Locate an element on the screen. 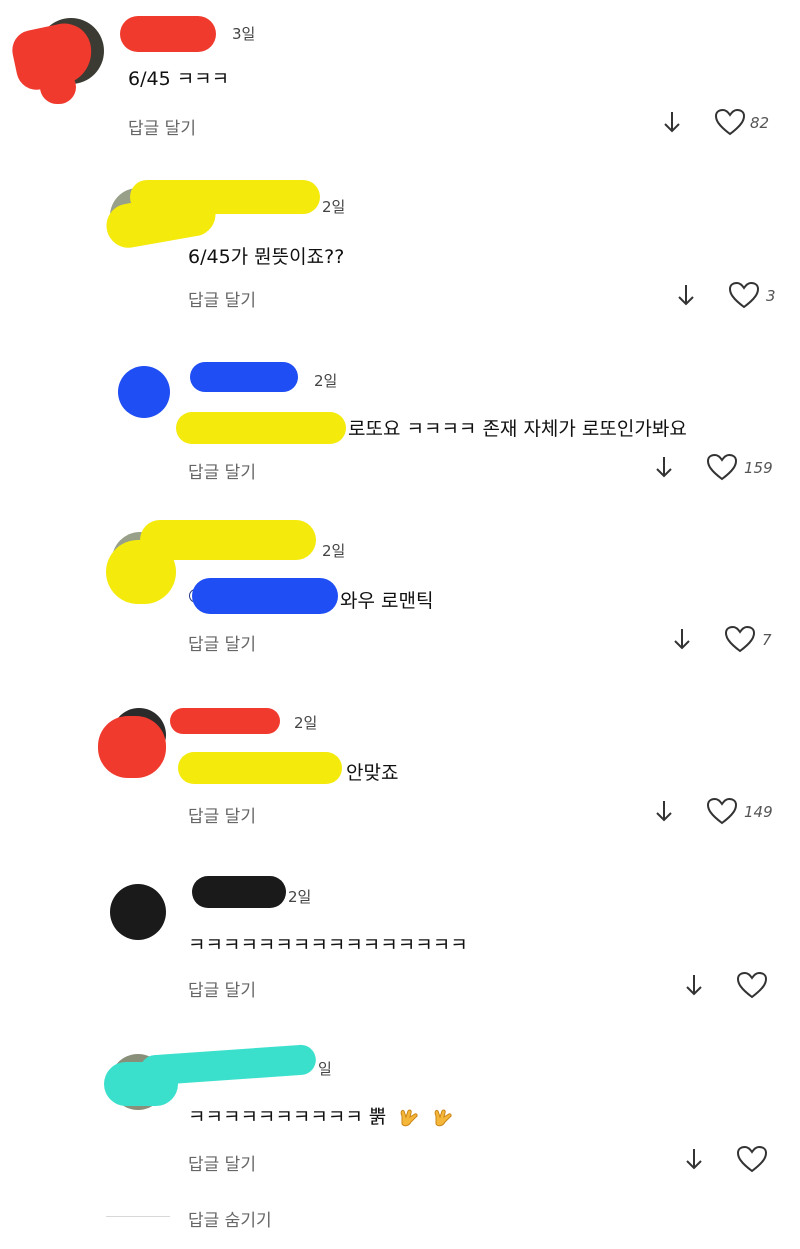 Image resolution: width=800 pixels, height=1249 pixels. like-count: 82 is located at coordinates (760, 123).